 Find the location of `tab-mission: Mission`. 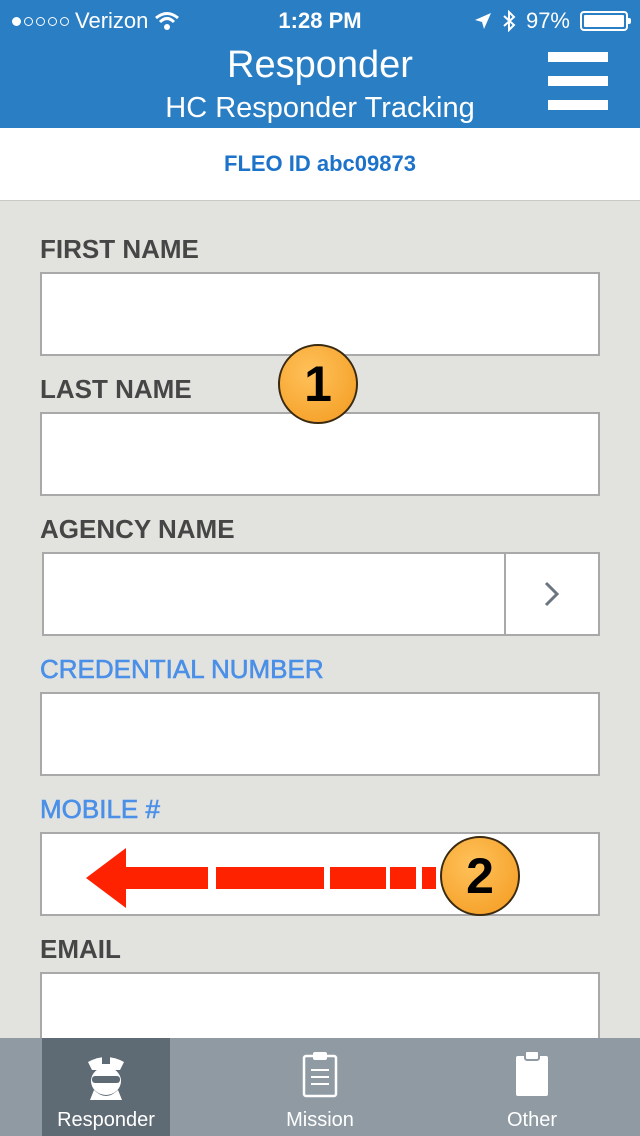

tab-mission: Mission is located at coordinates (320, 1087).